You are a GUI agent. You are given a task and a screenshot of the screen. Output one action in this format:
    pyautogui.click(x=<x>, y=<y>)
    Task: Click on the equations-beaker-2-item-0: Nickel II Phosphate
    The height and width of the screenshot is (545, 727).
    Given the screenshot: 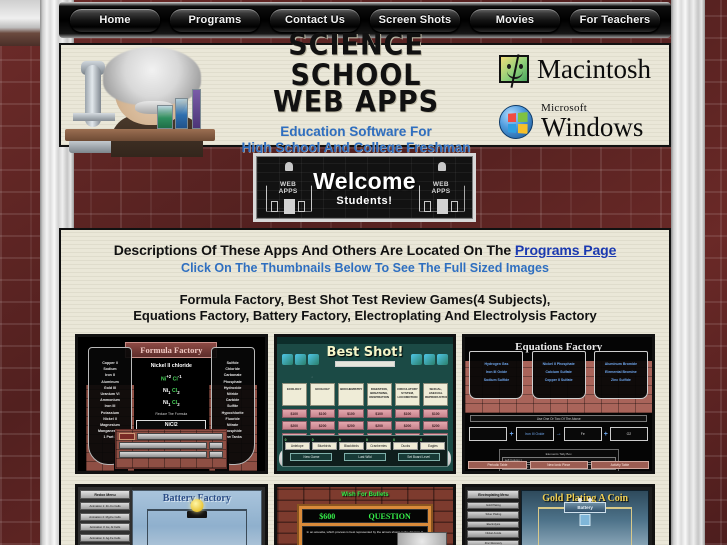 What is the action you would take?
    pyautogui.click(x=559, y=364)
    